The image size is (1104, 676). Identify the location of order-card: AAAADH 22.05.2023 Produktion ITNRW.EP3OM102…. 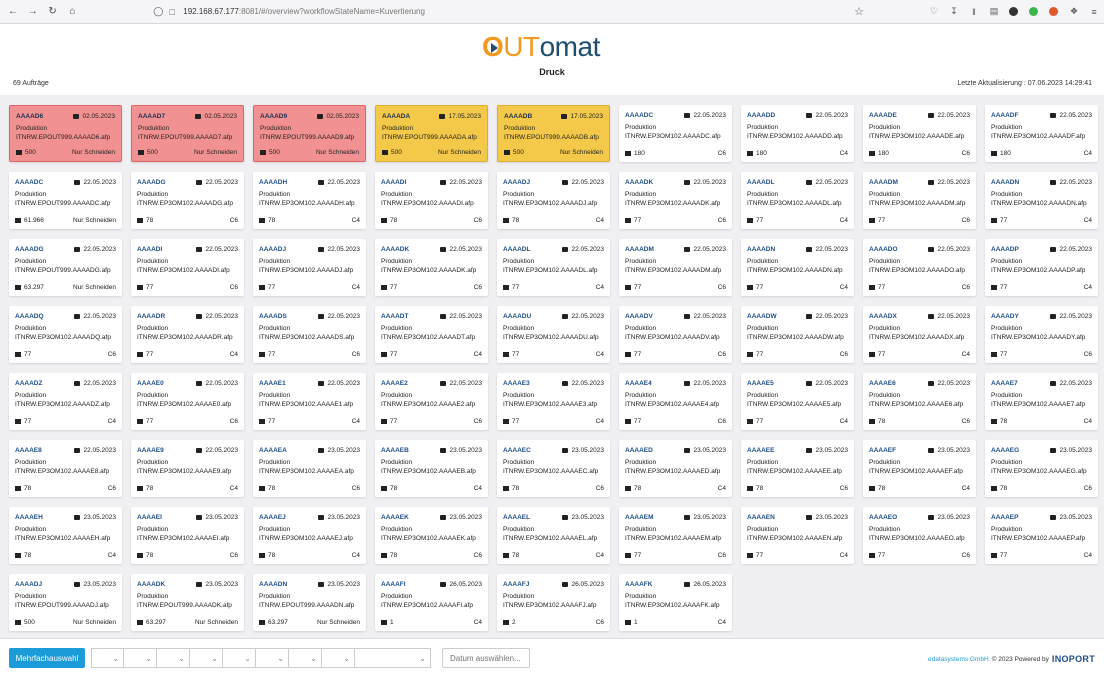
(309, 200).